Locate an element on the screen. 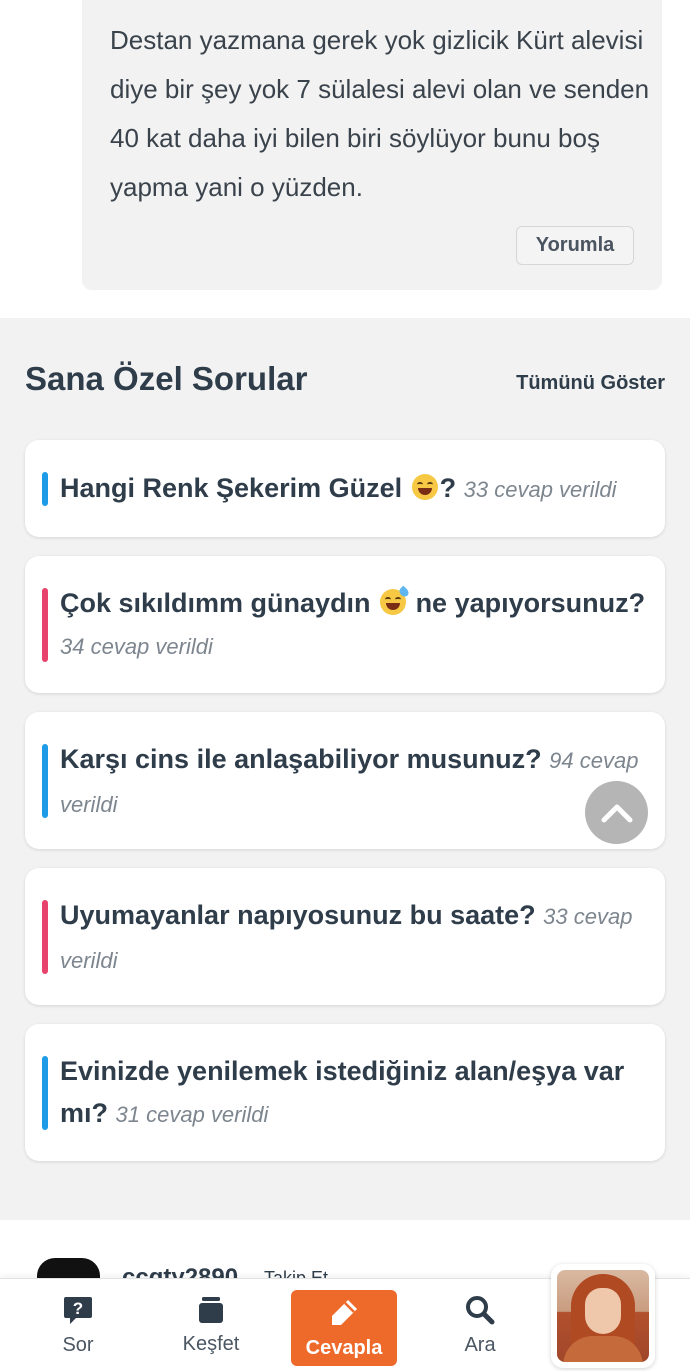  answer-count: 33 cevap verildi is located at coordinates (540, 489).